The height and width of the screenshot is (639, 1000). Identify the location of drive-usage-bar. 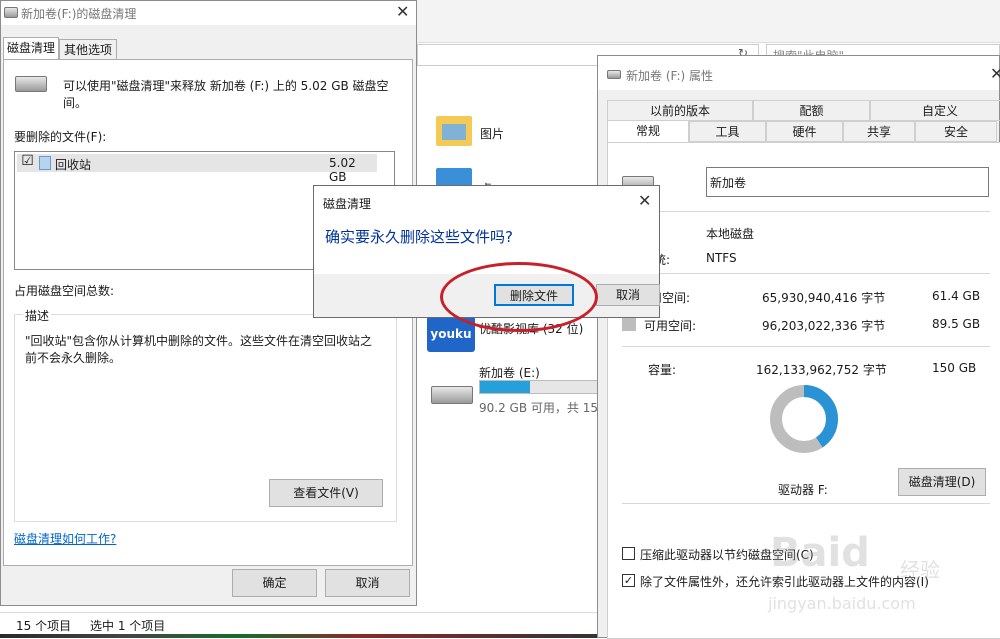
(538, 387).